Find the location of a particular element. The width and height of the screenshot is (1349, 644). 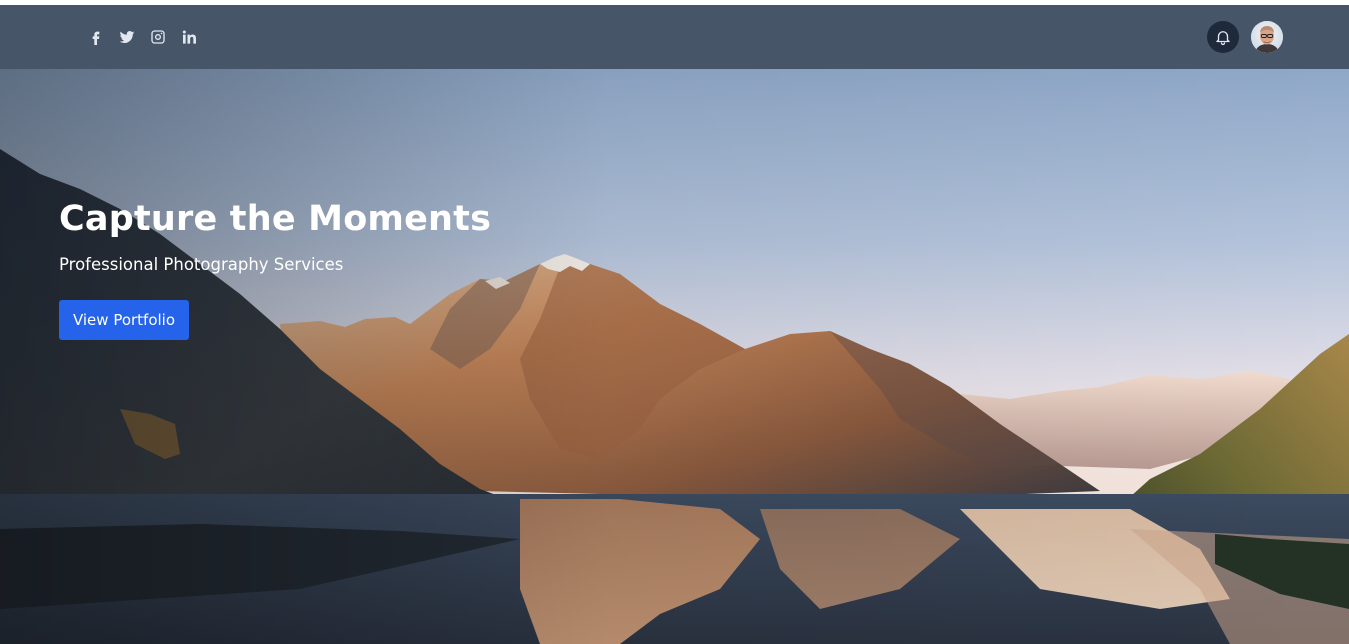

navbar-actions is located at coordinates (1245, 37).